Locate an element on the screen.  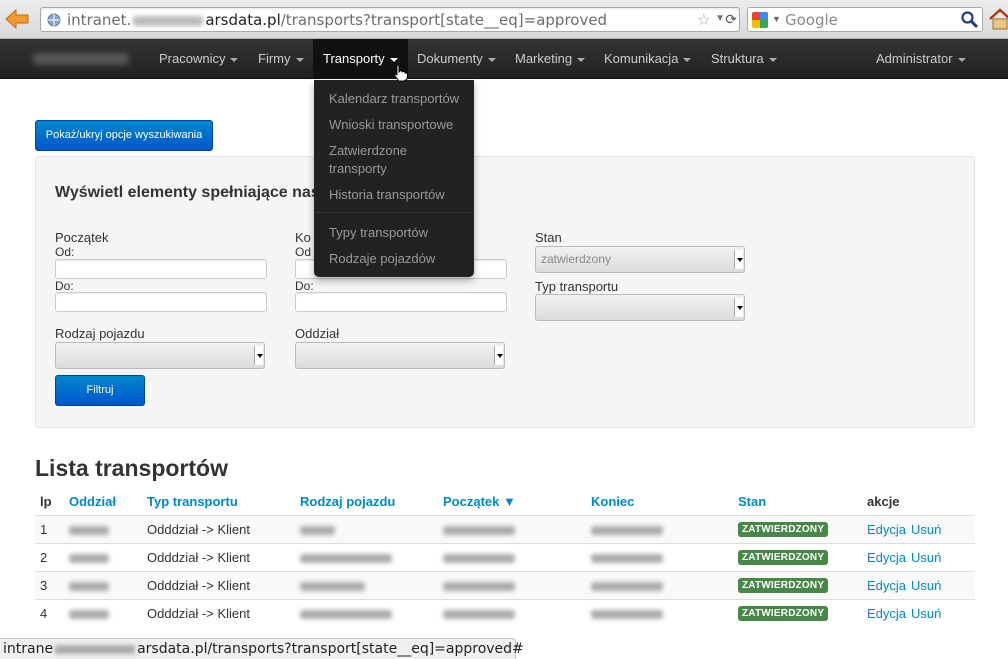
dropdown-item-approved: Zatwierdzone transporty is located at coordinates (384, 160).